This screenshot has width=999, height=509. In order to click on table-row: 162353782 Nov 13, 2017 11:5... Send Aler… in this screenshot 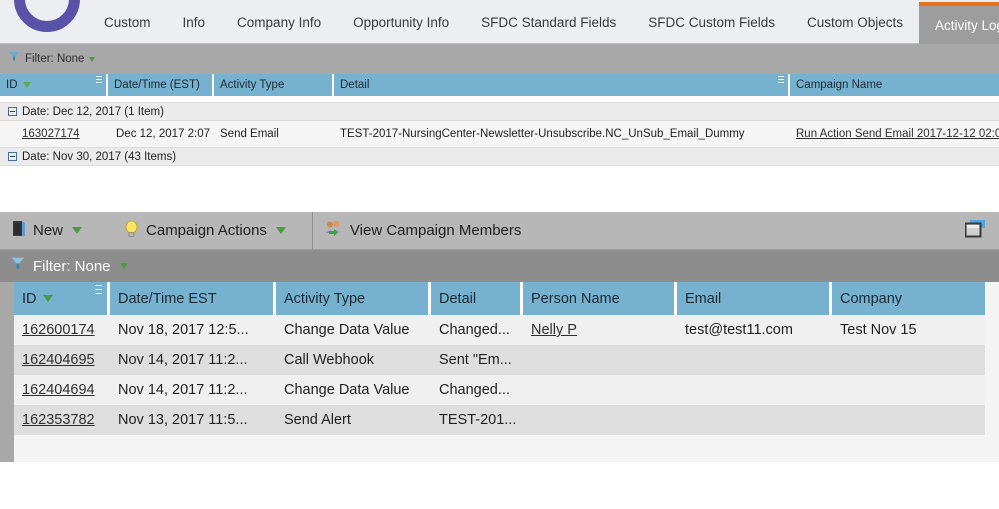, I will do `click(499, 420)`.